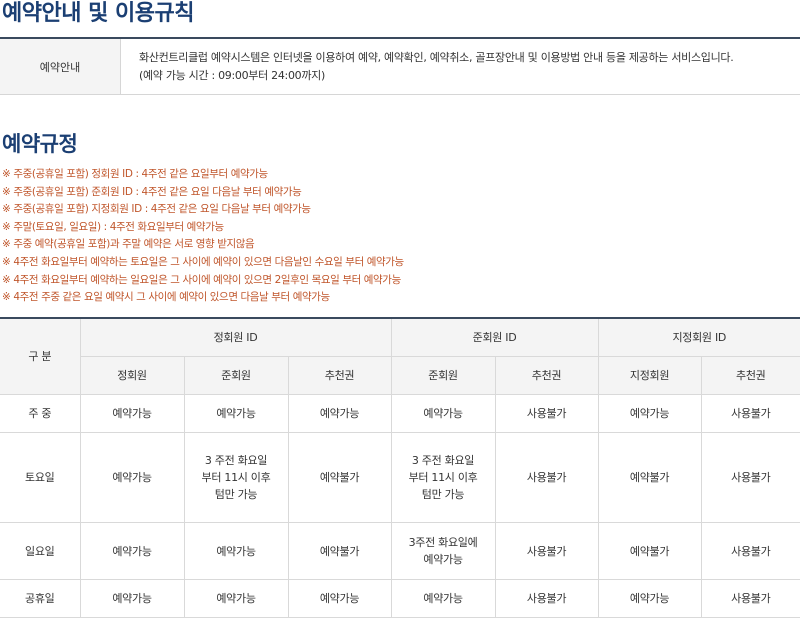  What do you see at coordinates (235, 337) in the screenshot?
I see `group-header-regular: 정회원 ID` at bounding box center [235, 337].